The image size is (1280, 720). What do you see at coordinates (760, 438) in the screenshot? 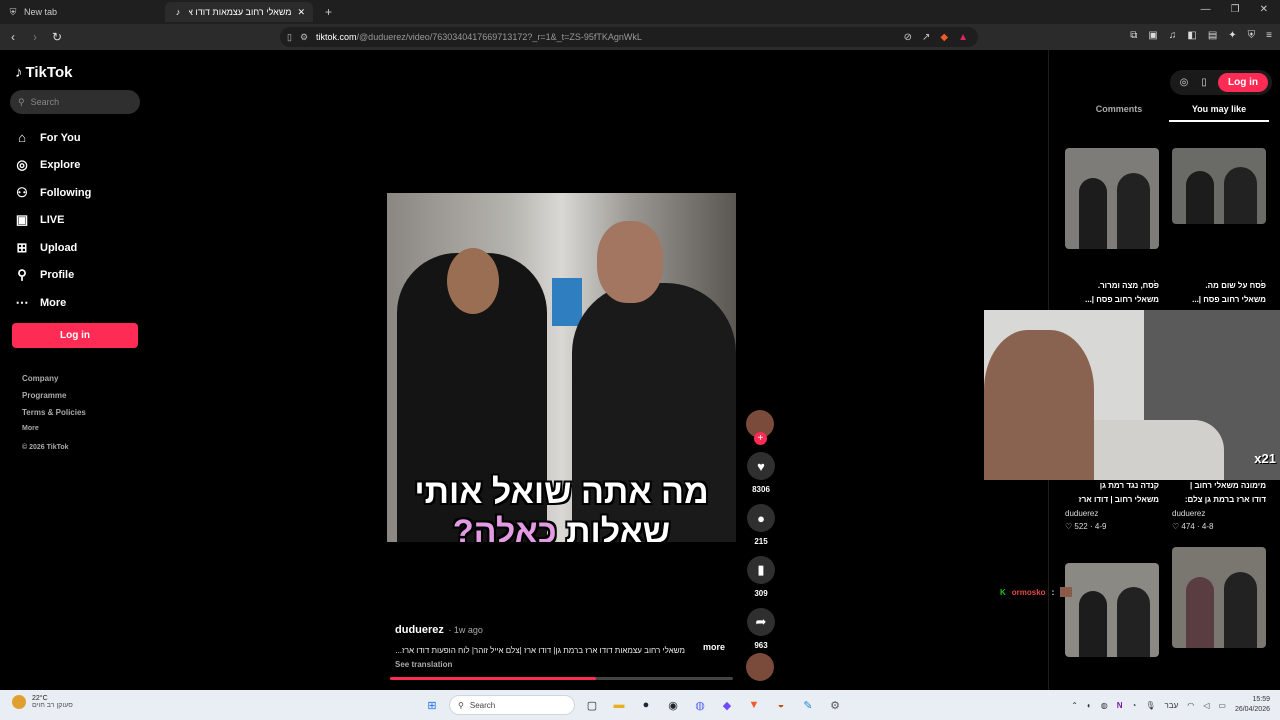
I see `follow-plus-icon: +` at bounding box center [760, 438].